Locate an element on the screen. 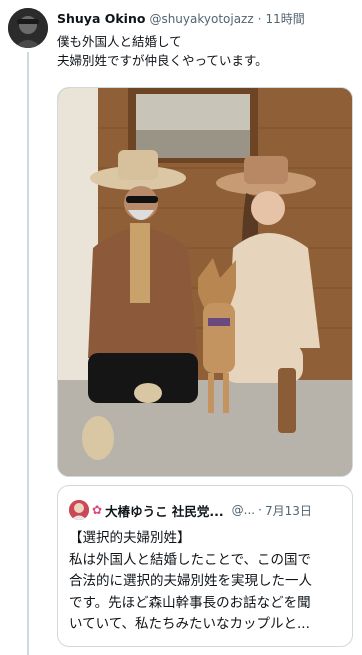 The width and height of the screenshot is (362, 655). quoted-avatar-photo is located at coordinates (79, 510).